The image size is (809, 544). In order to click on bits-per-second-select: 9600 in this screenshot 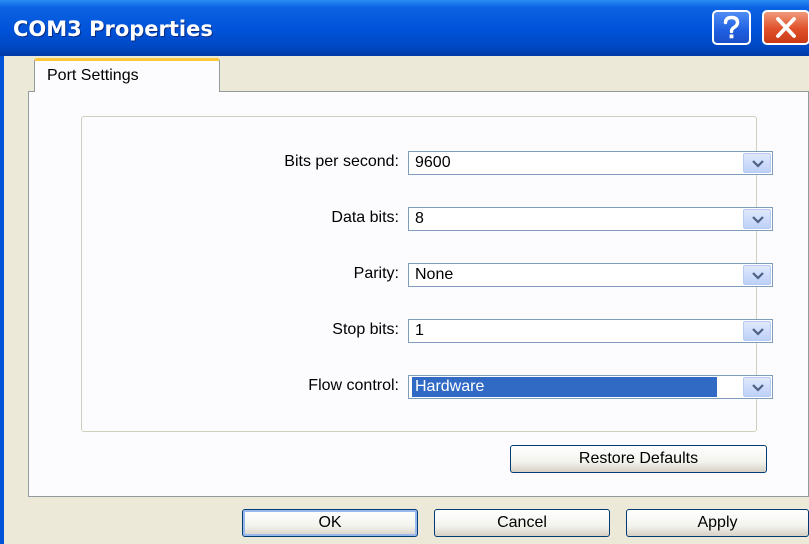, I will do `click(590, 163)`.